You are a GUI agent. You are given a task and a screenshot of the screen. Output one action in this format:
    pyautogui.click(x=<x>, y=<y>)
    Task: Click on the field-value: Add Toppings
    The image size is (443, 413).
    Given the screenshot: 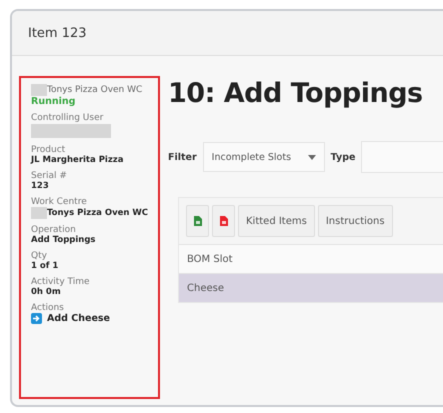 What is the action you would take?
    pyautogui.click(x=63, y=240)
    